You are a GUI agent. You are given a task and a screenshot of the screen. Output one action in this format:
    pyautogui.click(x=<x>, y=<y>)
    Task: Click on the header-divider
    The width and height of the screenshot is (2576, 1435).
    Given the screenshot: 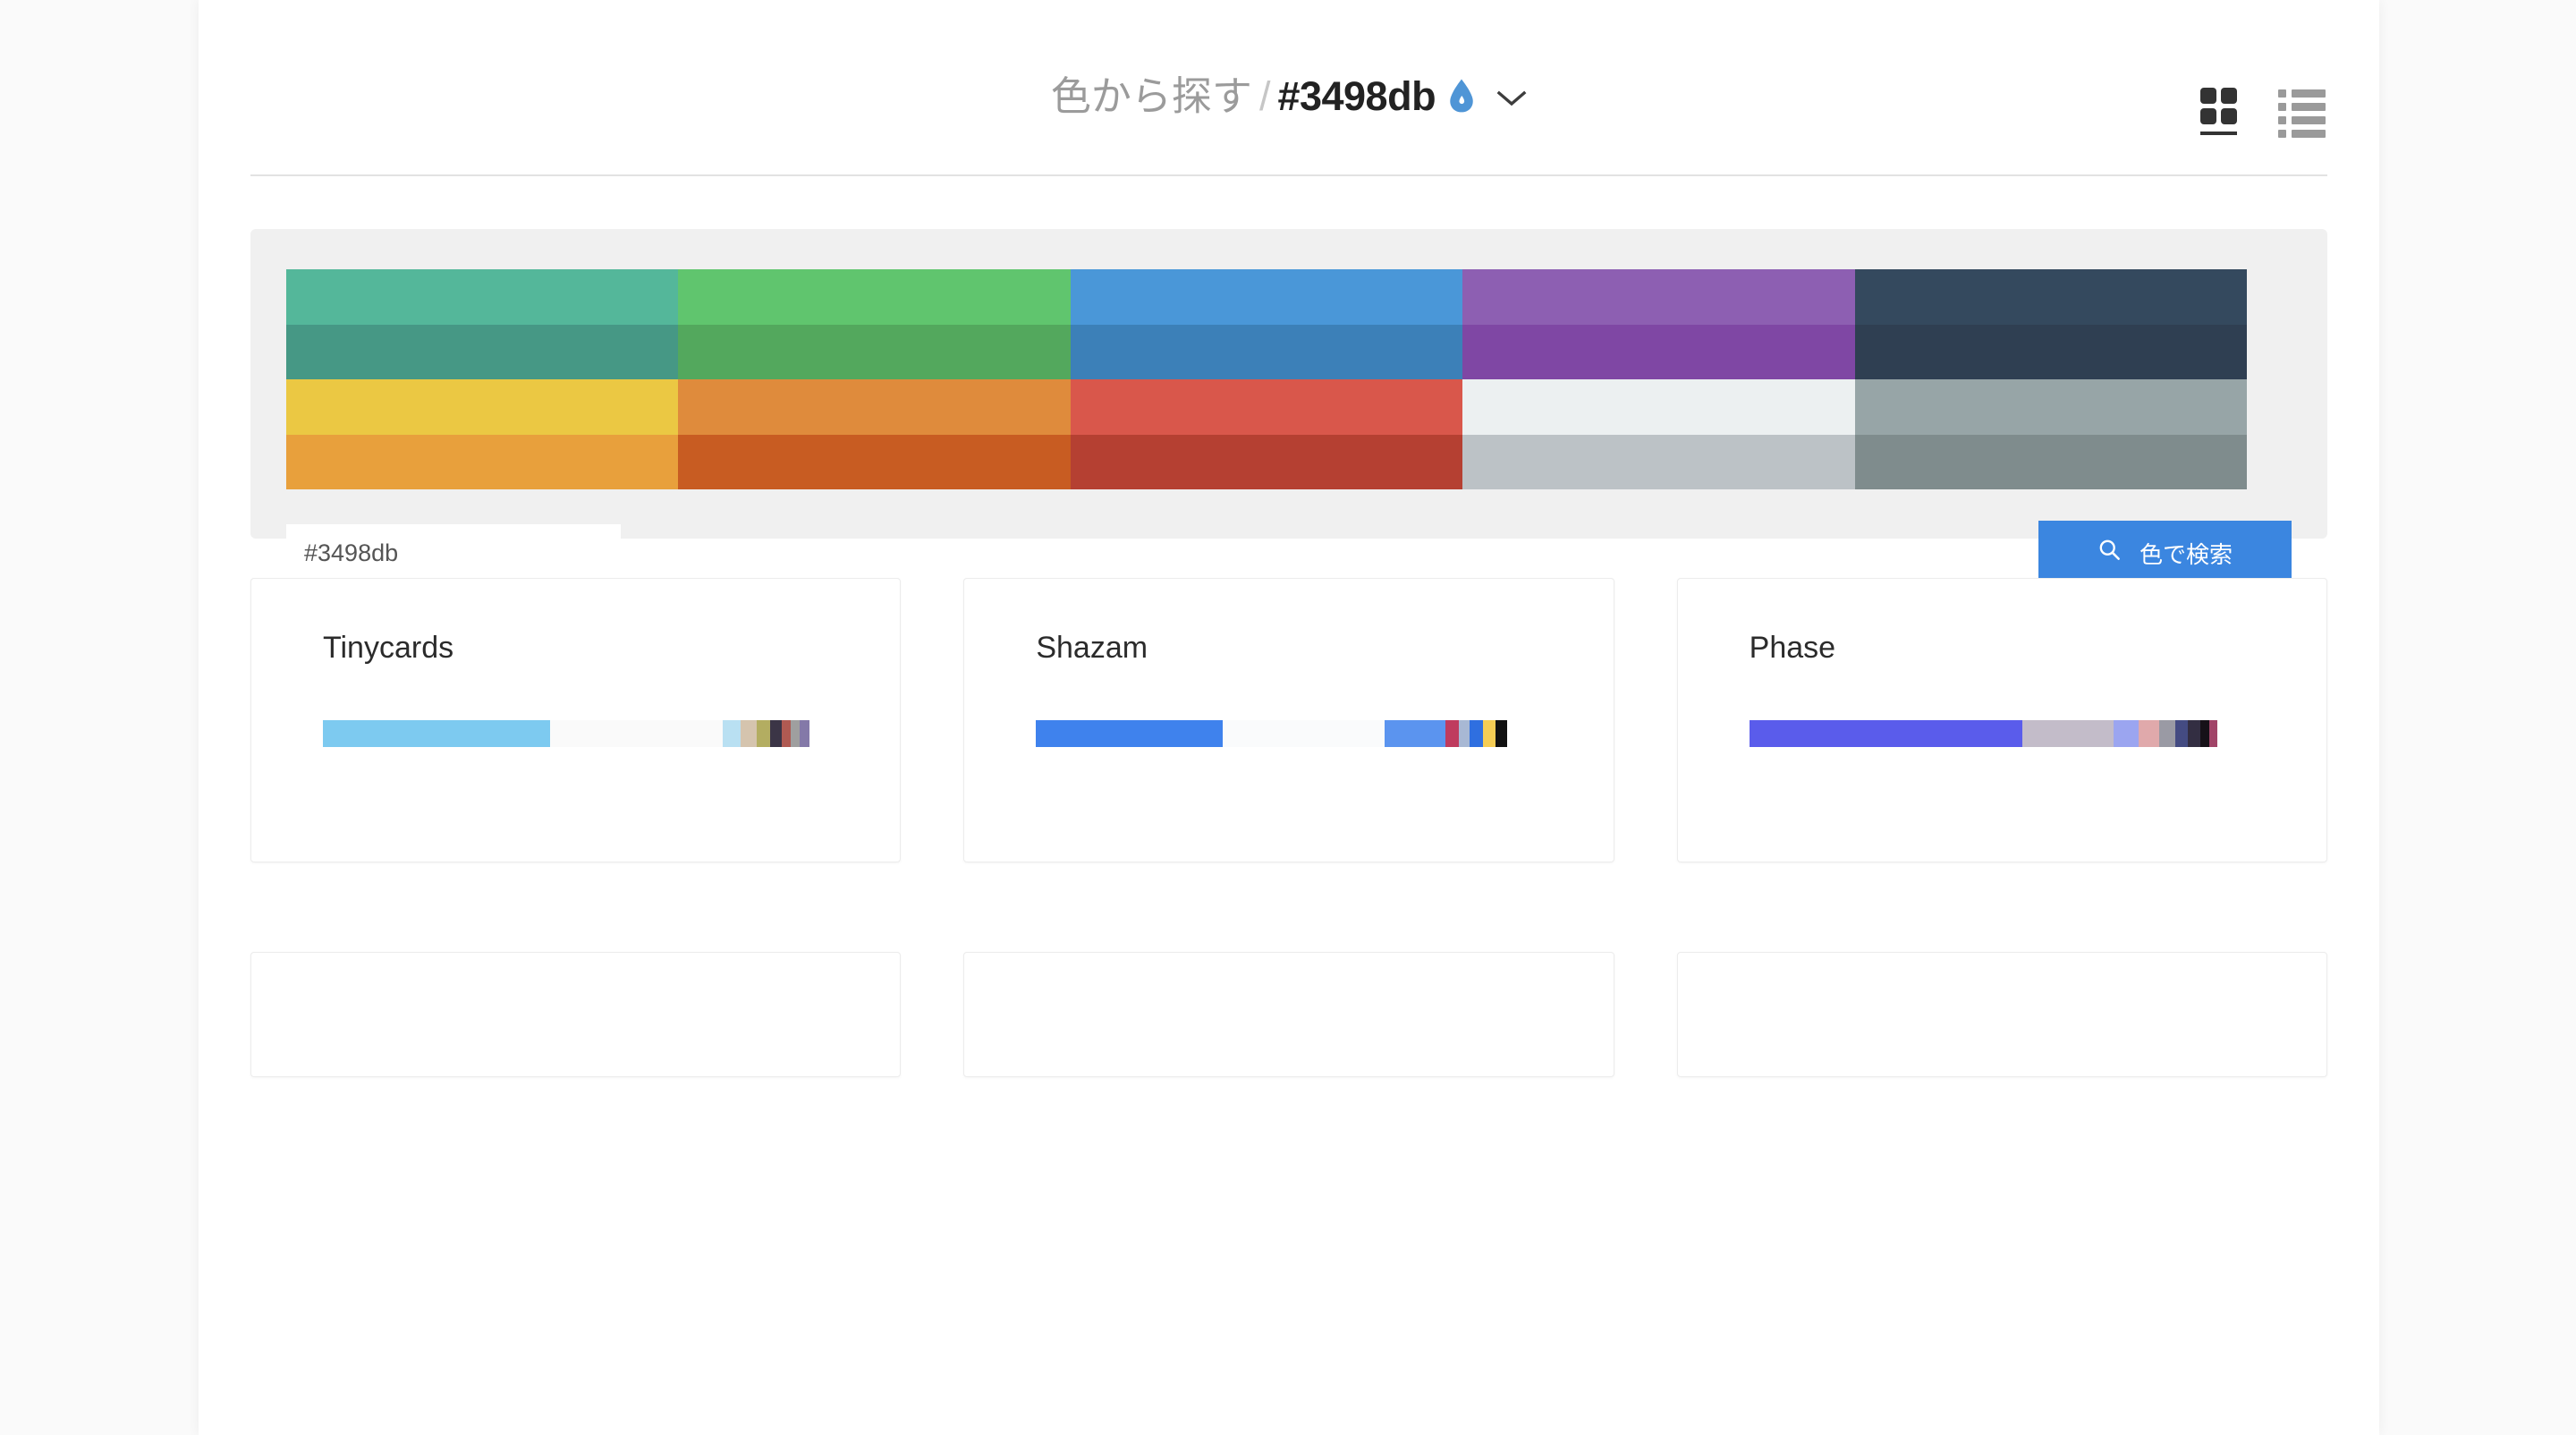 What is the action you would take?
    pyautogui.click(x=1288, y=175)
    